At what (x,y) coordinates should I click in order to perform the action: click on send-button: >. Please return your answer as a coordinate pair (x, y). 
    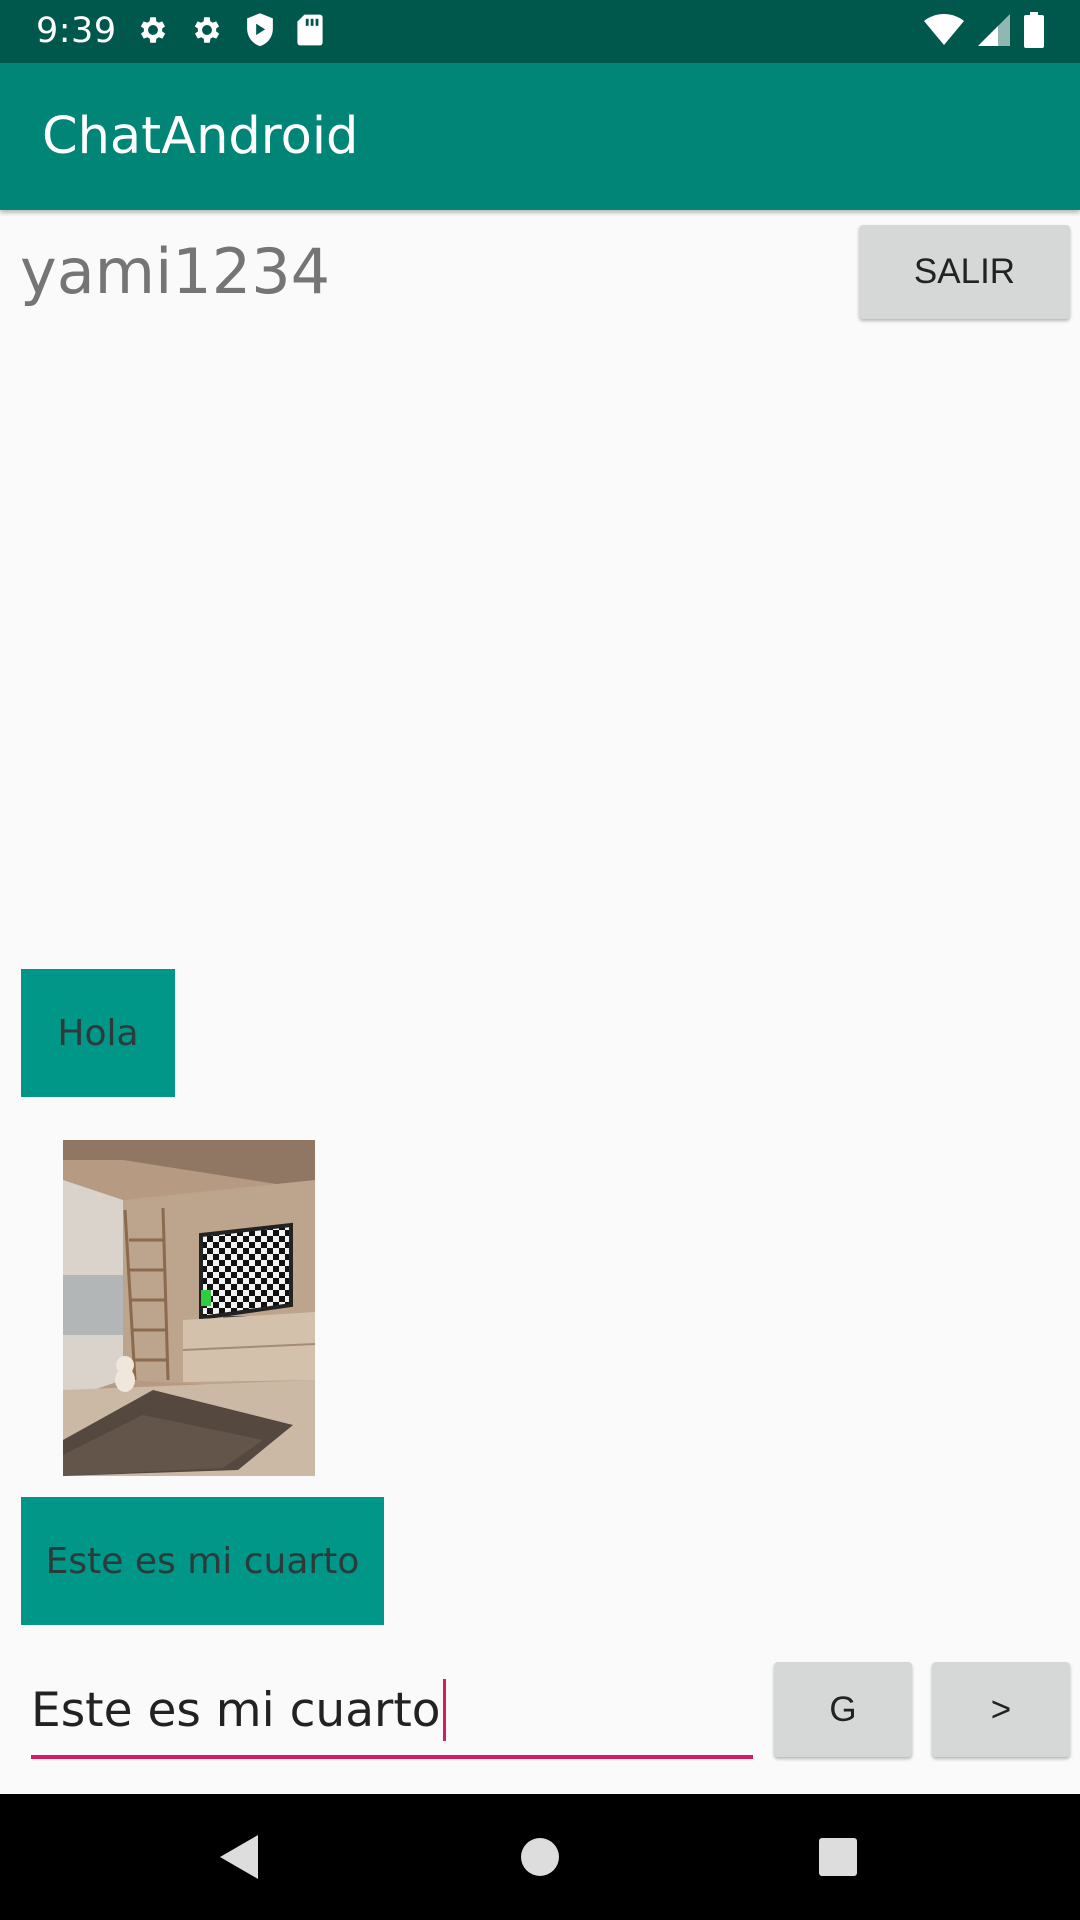
    Looking at the image, I should click on (1001, 1709).